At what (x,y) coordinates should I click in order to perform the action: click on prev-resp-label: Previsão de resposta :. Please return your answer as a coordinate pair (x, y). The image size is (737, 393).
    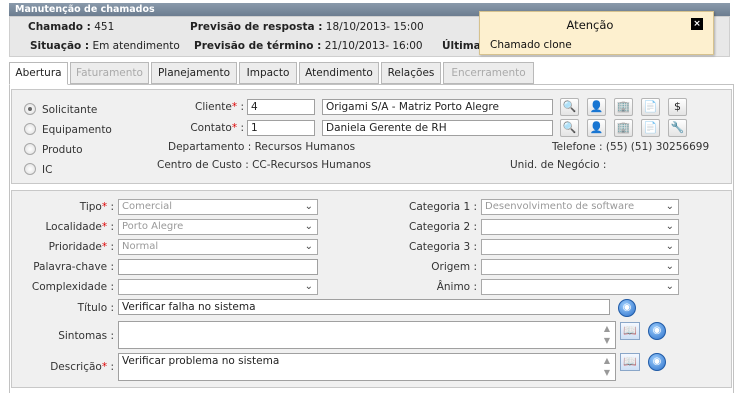
    Looking at the image, I should click on (256, 27).